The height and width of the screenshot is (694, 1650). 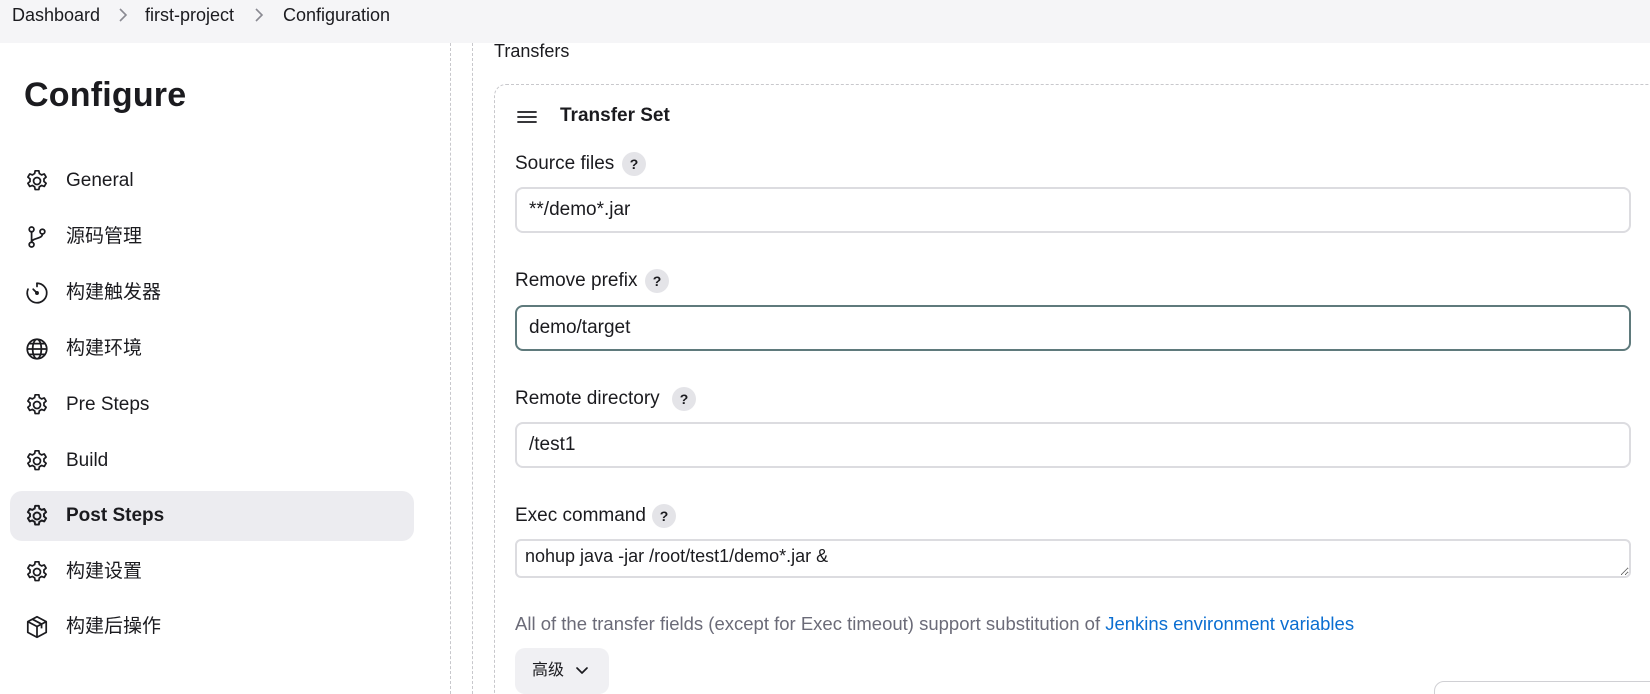 What do you see at coordinates (212, 516) in the screenshot?
I see `sidebar-item-post-steps: Post Steps` at bounding box center [212, 516].